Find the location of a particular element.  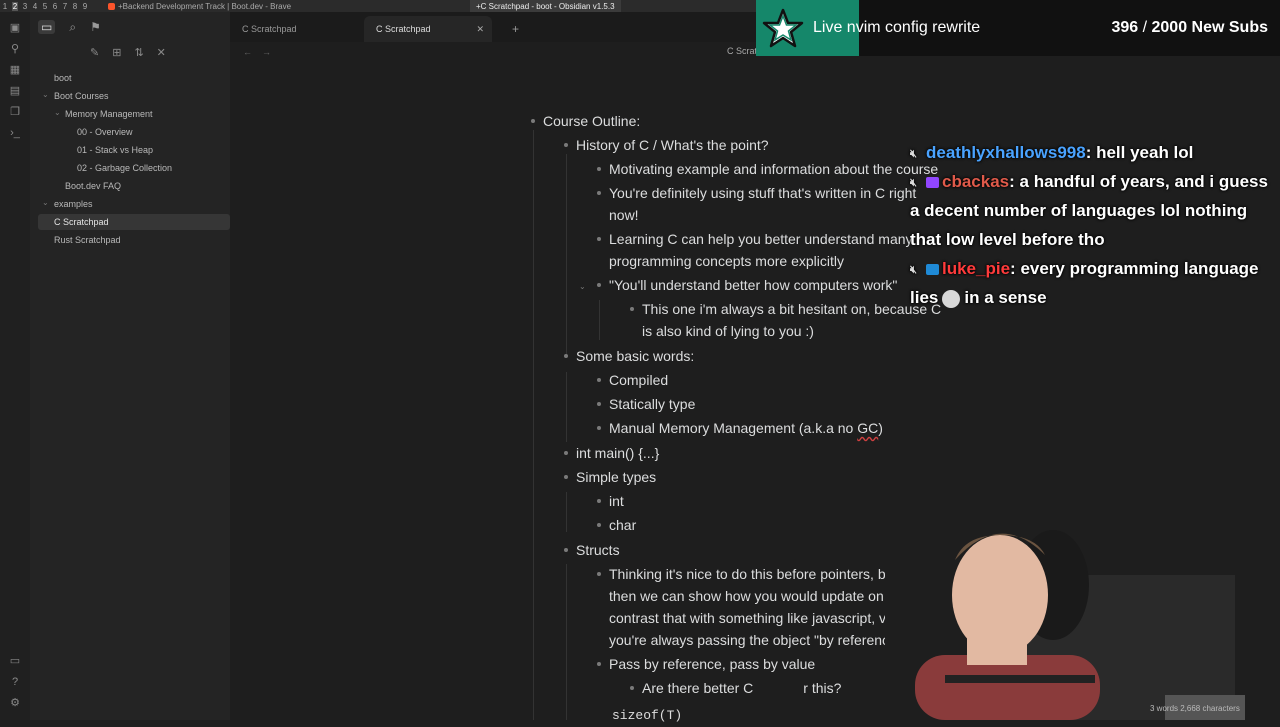

workspace-5: 5 is located at coordinates (45, 6).